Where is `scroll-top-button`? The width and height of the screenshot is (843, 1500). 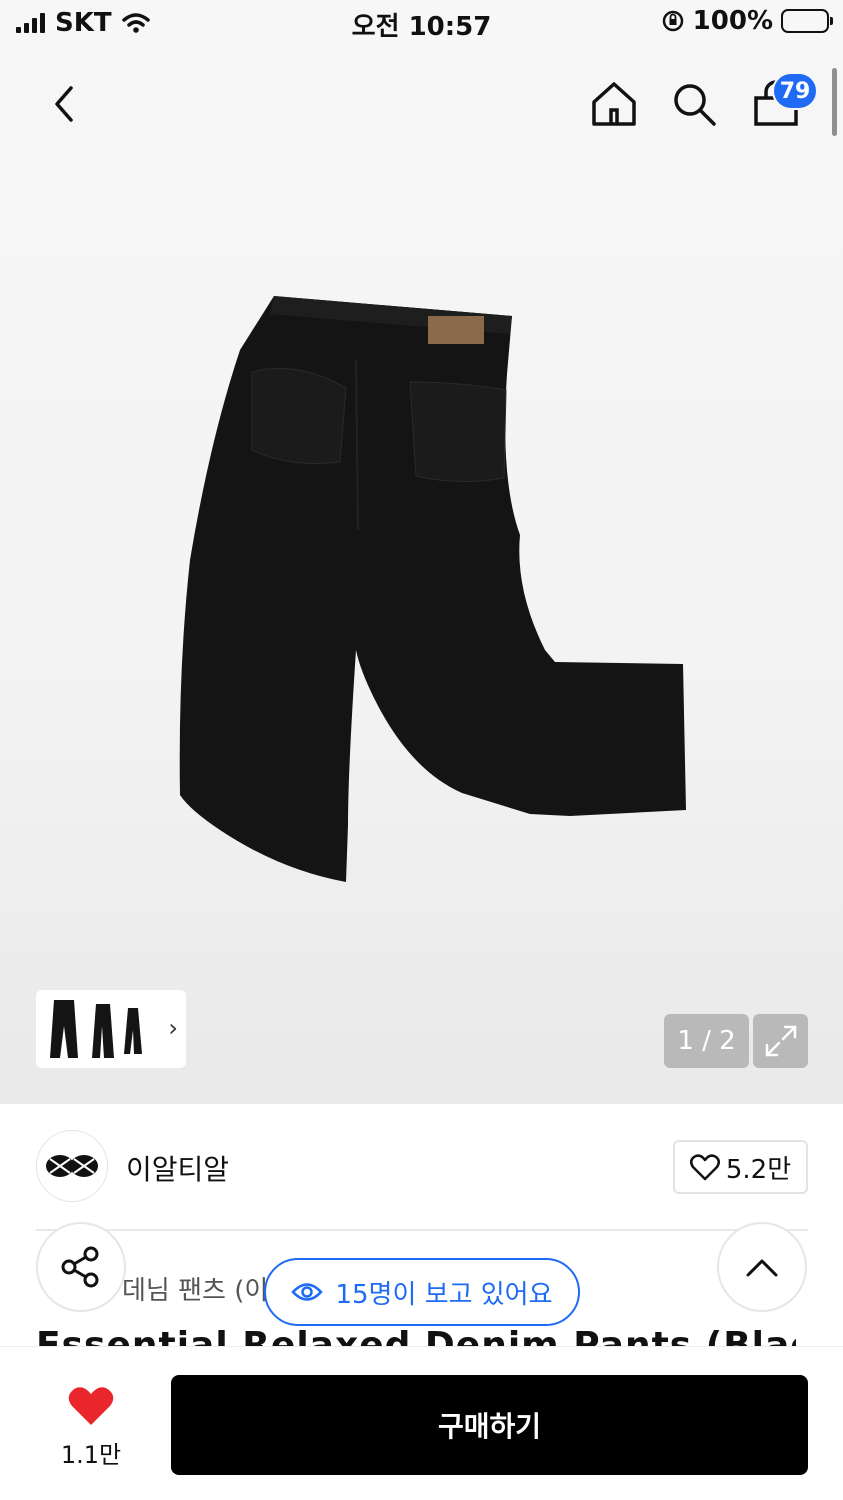
scroll-top-button is located at coordinates (762, 1267).